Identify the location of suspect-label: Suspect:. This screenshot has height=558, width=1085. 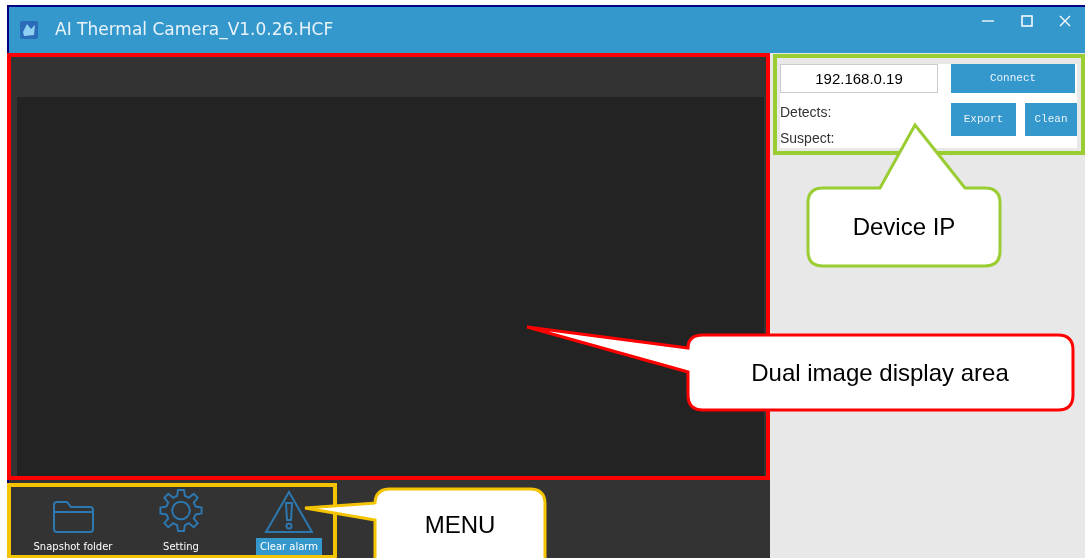
(808, 138).